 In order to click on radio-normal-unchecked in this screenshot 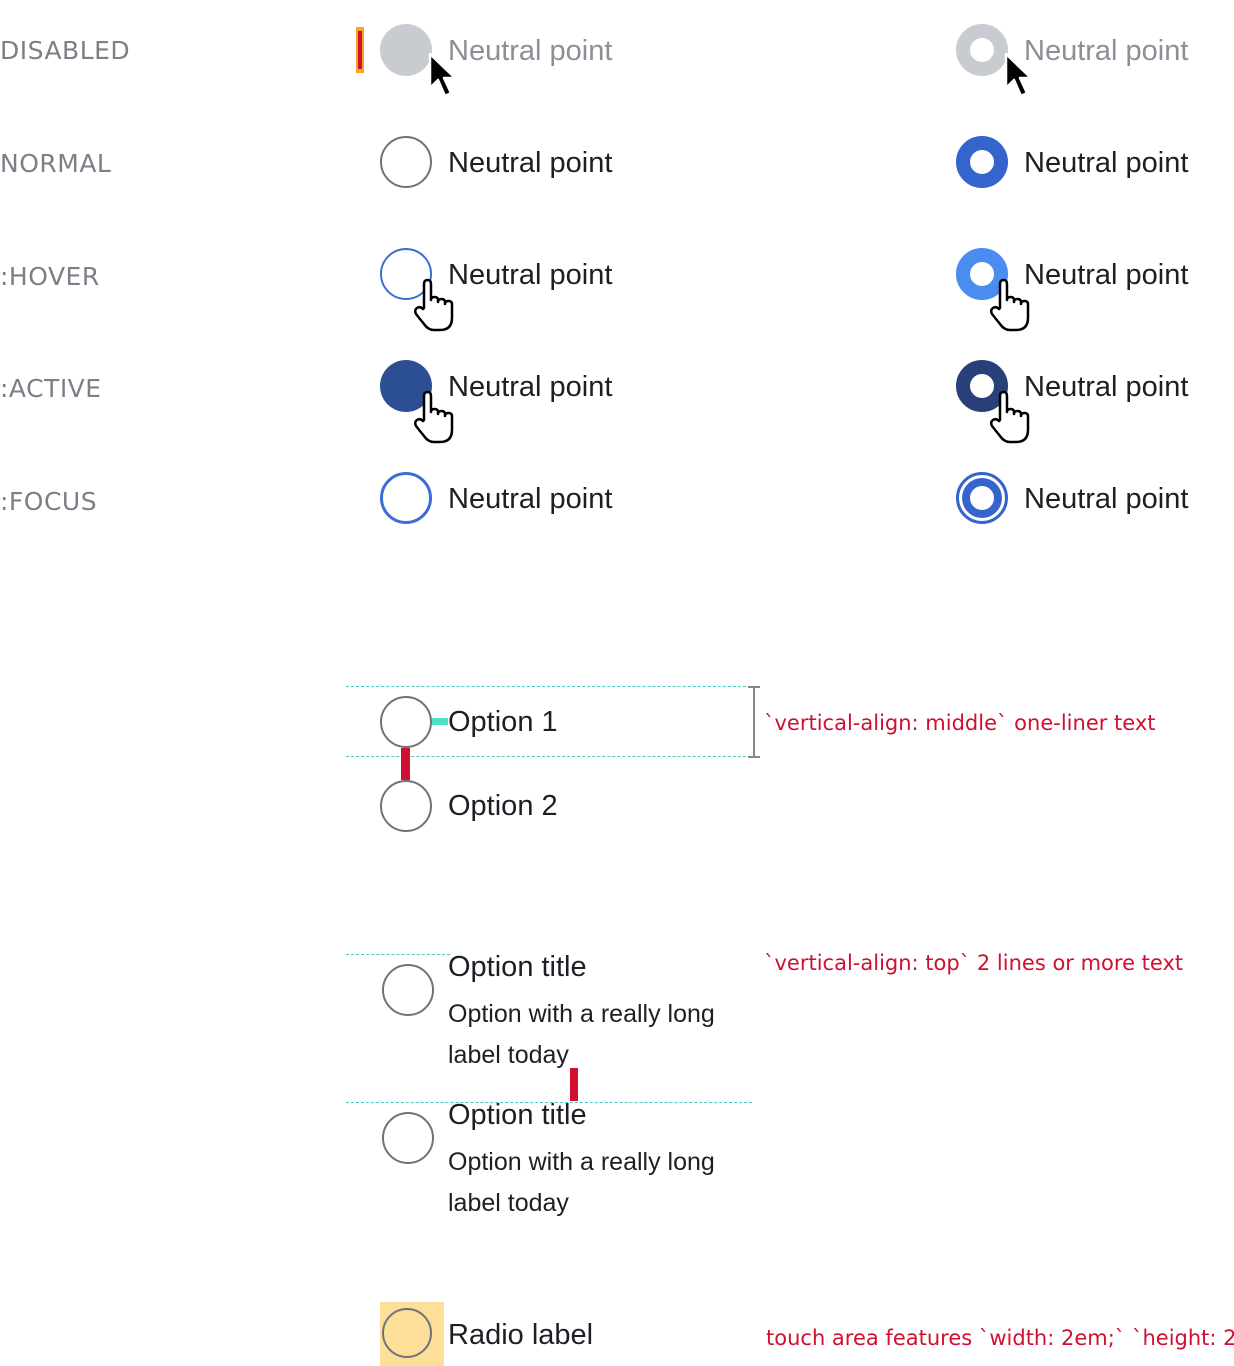, I will do `click(406, 162)`.